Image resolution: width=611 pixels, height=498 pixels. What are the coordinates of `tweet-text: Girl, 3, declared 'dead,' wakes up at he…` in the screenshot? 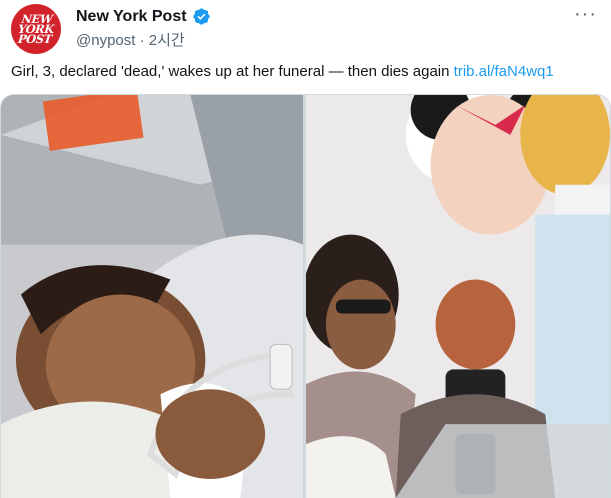 It's located at (282, 71).